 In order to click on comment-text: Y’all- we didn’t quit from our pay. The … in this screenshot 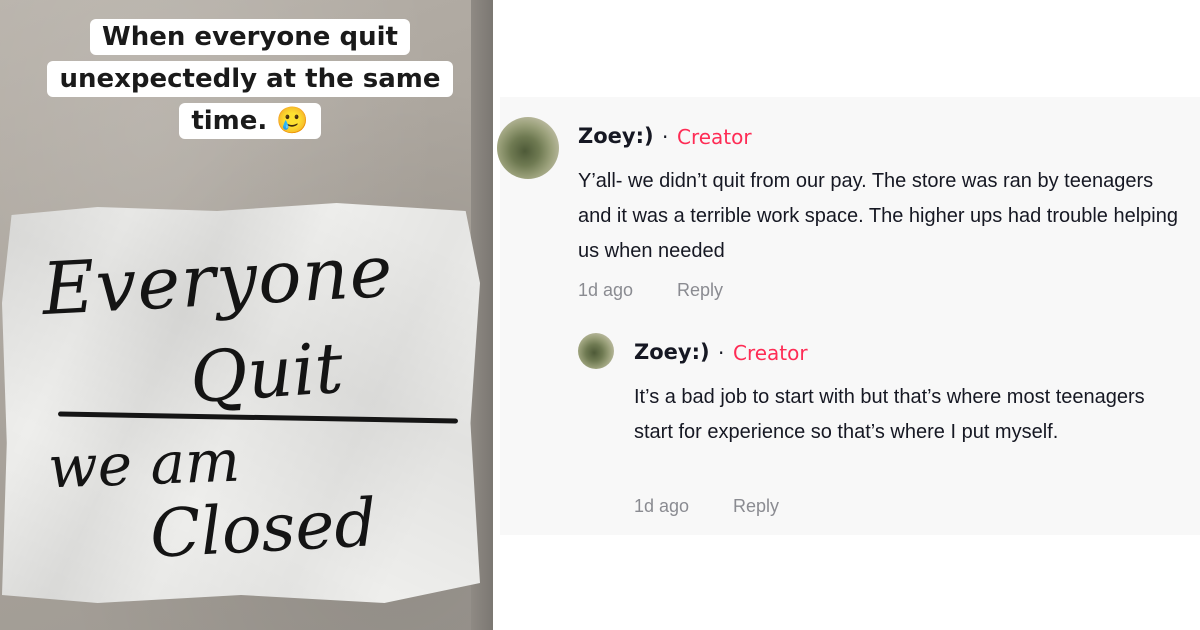, I will do `click(878, 216)`.